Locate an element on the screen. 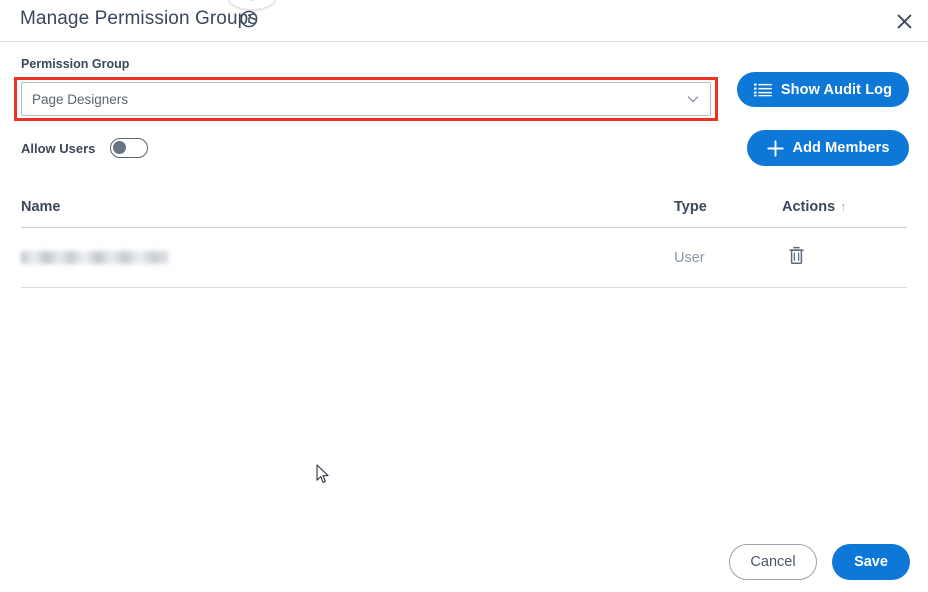 This screenshot has width=928, height=592. dialog-header: Manage Permission Groups is located at coordinates (464, 21).